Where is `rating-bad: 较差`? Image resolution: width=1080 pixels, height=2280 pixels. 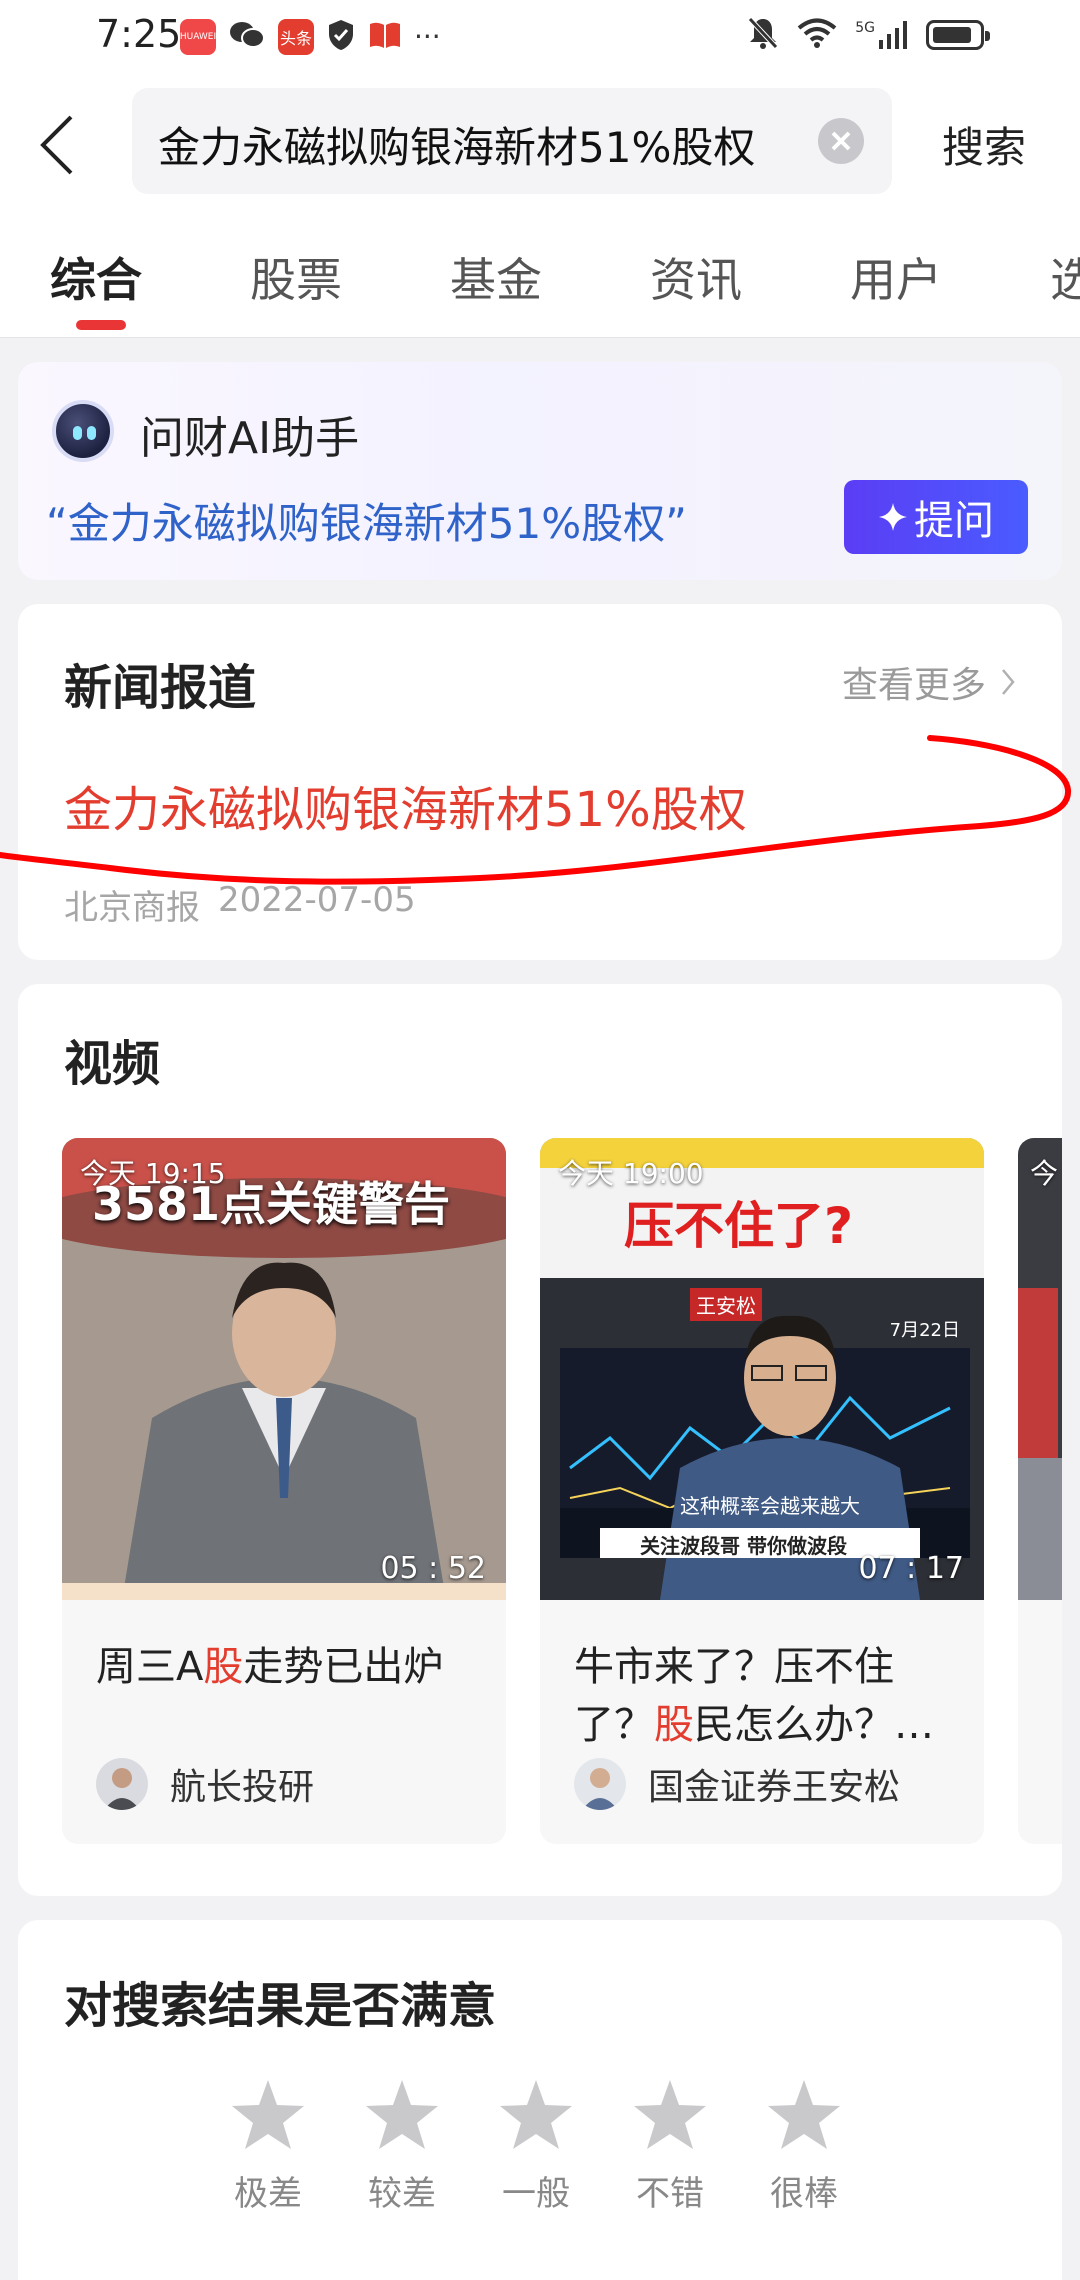
rating-bad: 较差 is located at coordinates (402, 2146).